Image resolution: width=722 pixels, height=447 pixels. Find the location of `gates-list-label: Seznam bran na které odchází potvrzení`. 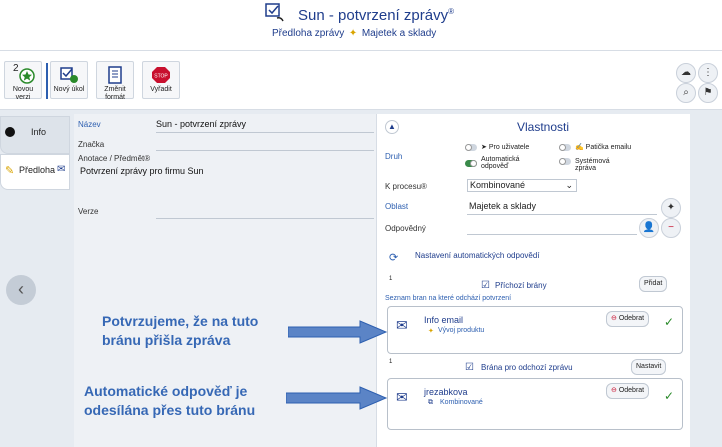

gates-list-label: Seznam bran na které odchází potvrzení is located at coordinates (448, 298).